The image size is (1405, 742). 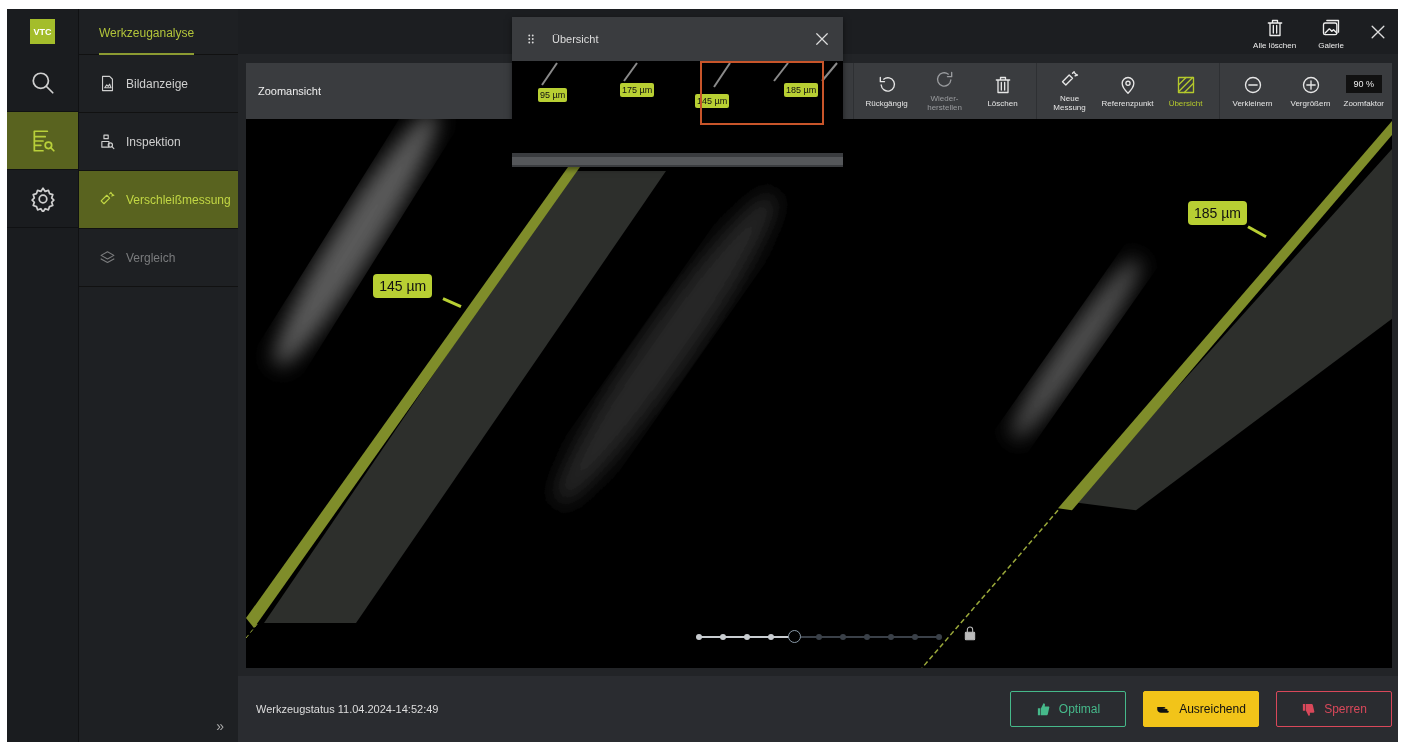 I want to click on tool-button: Verkleinern, so click(x=1252, y=91).